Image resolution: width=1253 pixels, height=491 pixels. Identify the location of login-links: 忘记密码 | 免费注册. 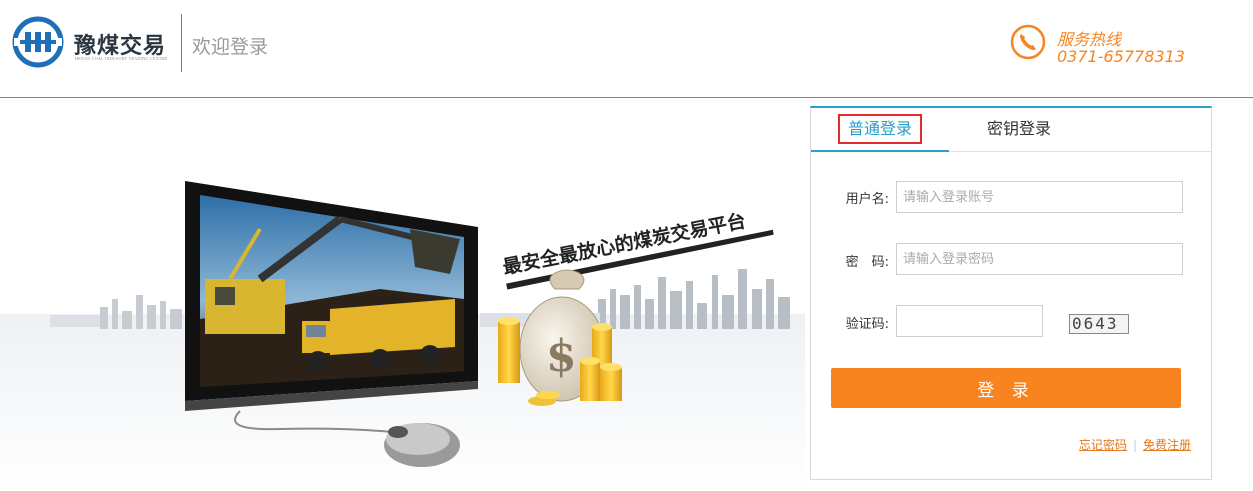
(1135, 444).